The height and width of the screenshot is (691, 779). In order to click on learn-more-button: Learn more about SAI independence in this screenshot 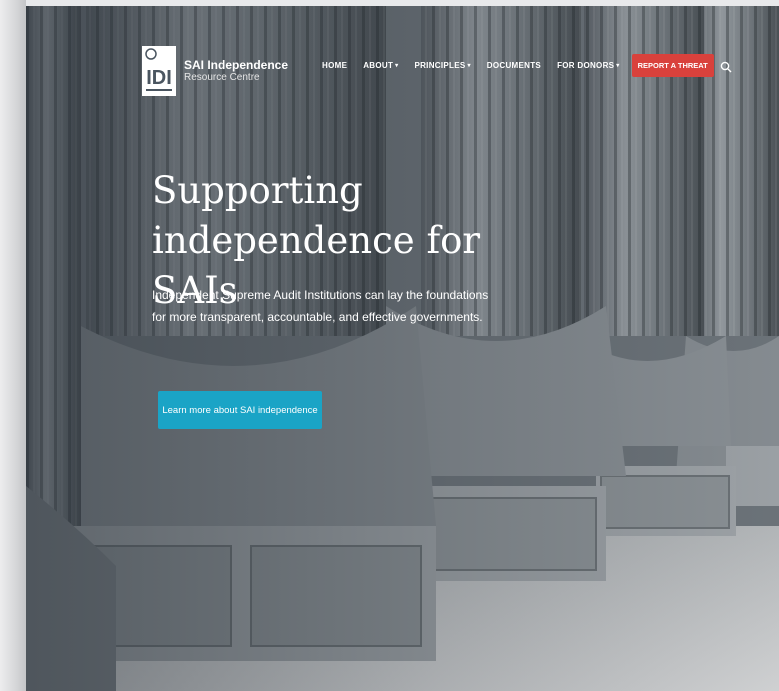, I will do `click(240, 410)`.